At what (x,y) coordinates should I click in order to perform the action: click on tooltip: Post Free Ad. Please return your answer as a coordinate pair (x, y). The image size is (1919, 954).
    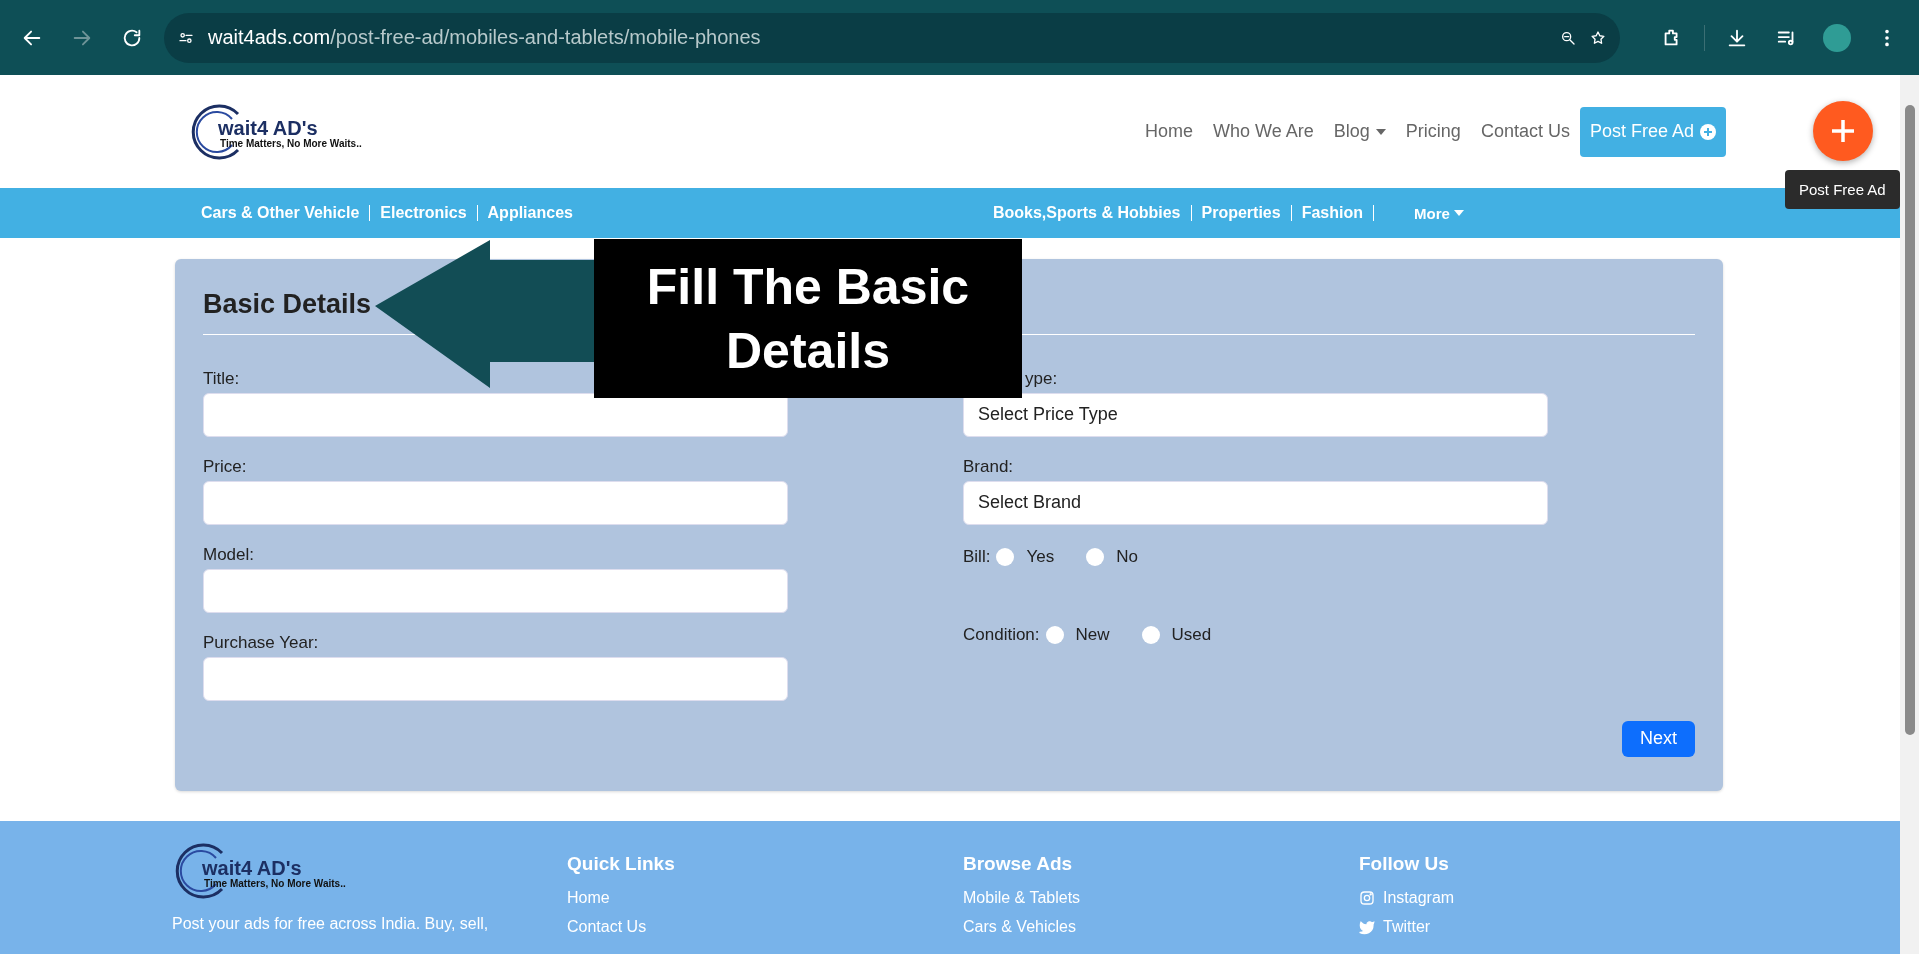
    Looking at the image, I should click on (1842, 189).